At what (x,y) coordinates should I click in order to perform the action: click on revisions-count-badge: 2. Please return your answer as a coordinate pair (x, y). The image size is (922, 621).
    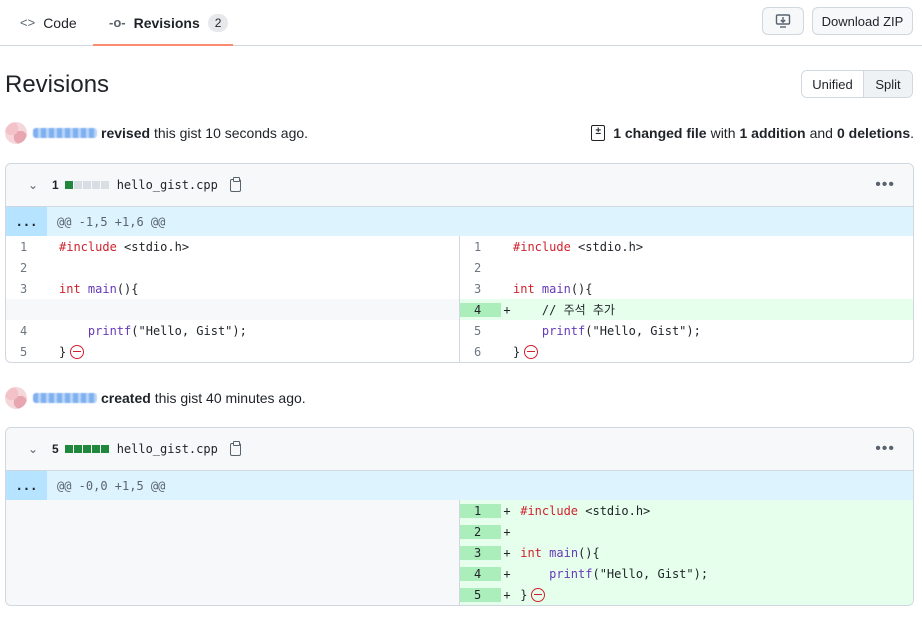
    Looking at the image, I should click on (218, 22).